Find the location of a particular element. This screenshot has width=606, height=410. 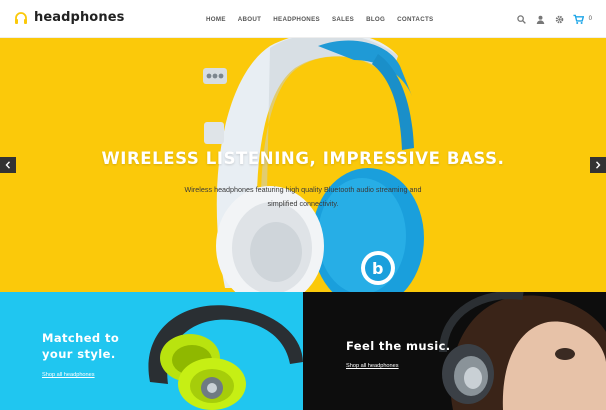

chevron-left-icon is located at coordinates (8, 165).